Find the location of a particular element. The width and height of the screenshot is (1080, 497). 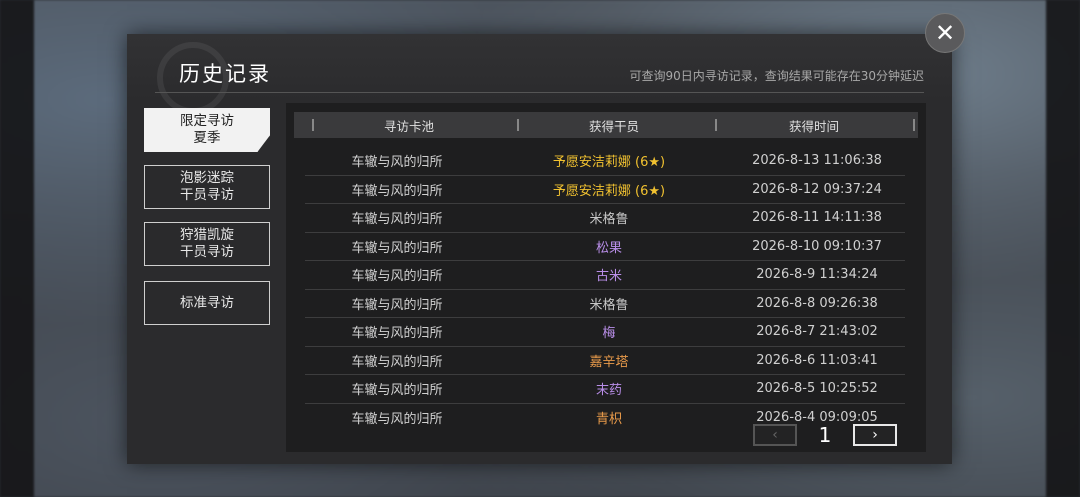

table-header: 寻访卡池 获得干员 获得时间 is located at coordinates (606, 125).